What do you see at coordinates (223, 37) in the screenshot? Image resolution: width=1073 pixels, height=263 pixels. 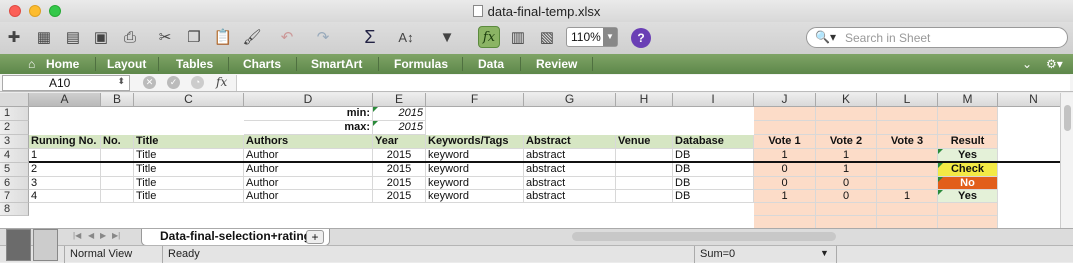 I see `paste-icon: 📋` at bounding box center [223, 37].